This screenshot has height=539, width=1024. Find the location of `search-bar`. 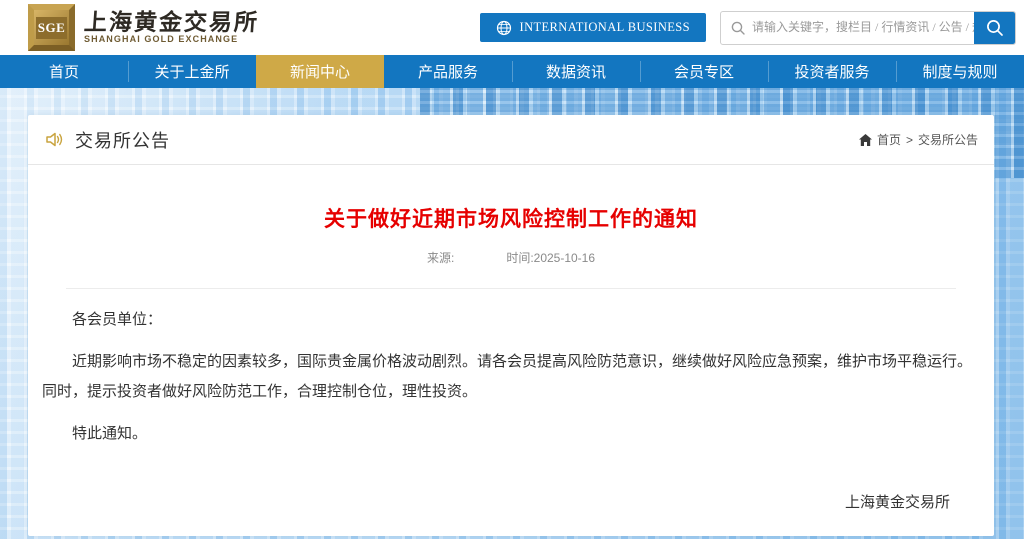

search-bar is located at coordinates (868, 27).